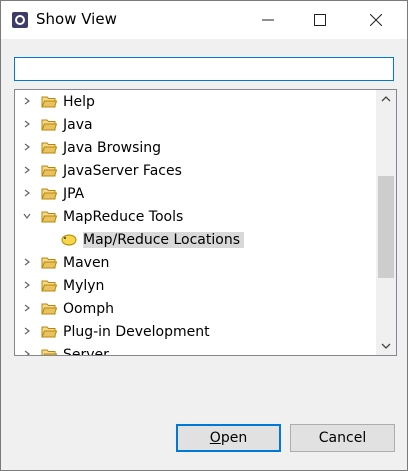 Image resolution: width=408 pixels, height=471 pixels. What do you see at coordinates (84, 285) in the screenshot?
I see `tree-item-label: Mylyn` at bounding box center [84, 285].